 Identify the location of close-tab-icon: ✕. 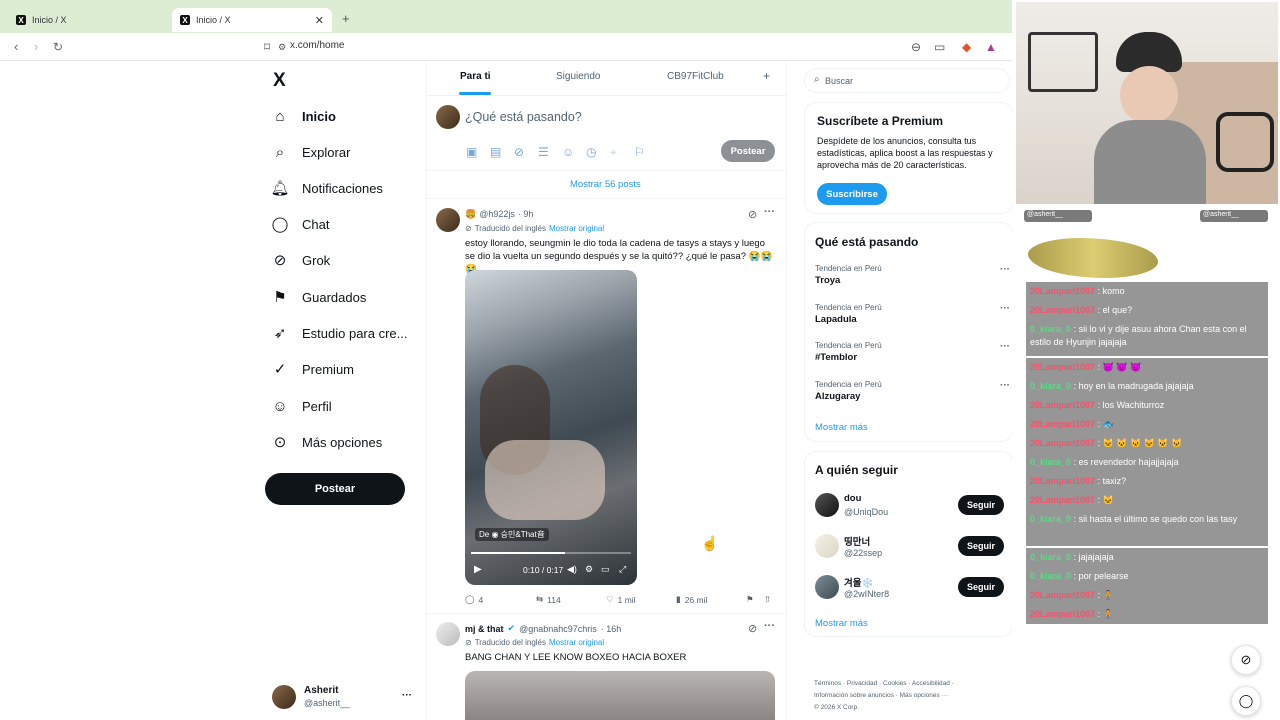
(319, 20).